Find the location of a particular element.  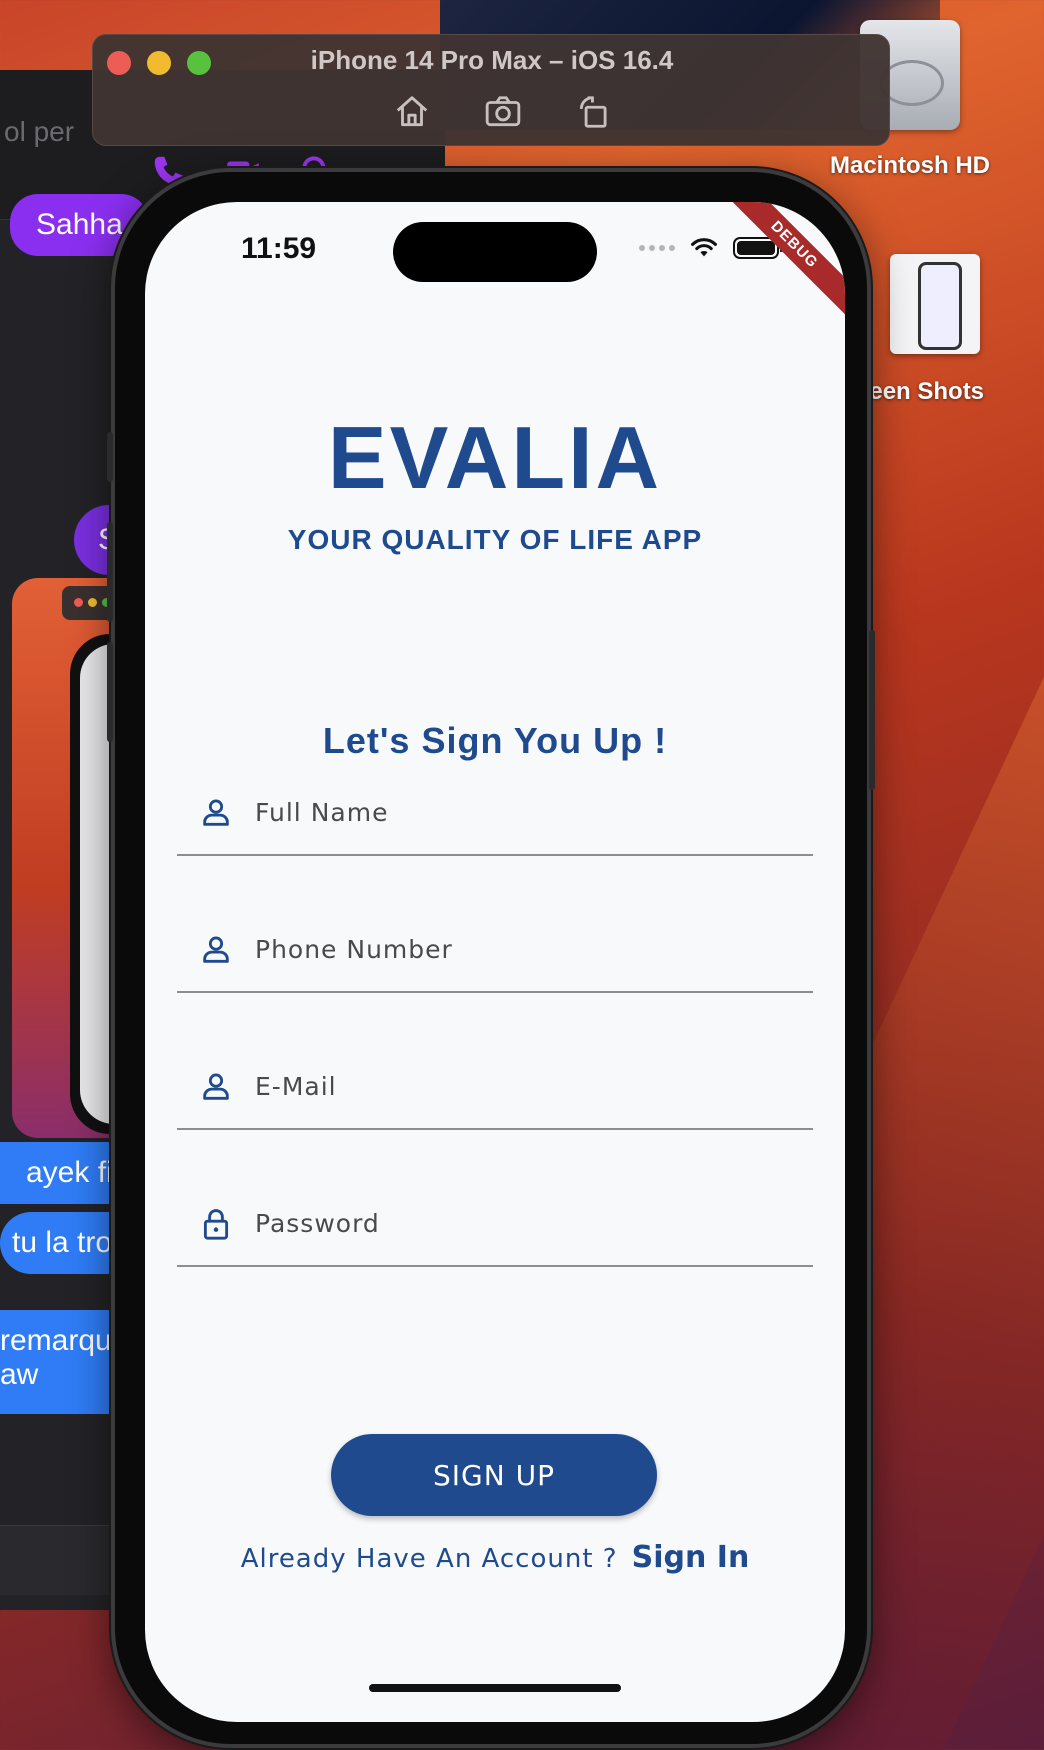

volume-down-button is located at coordinates (110, 692).